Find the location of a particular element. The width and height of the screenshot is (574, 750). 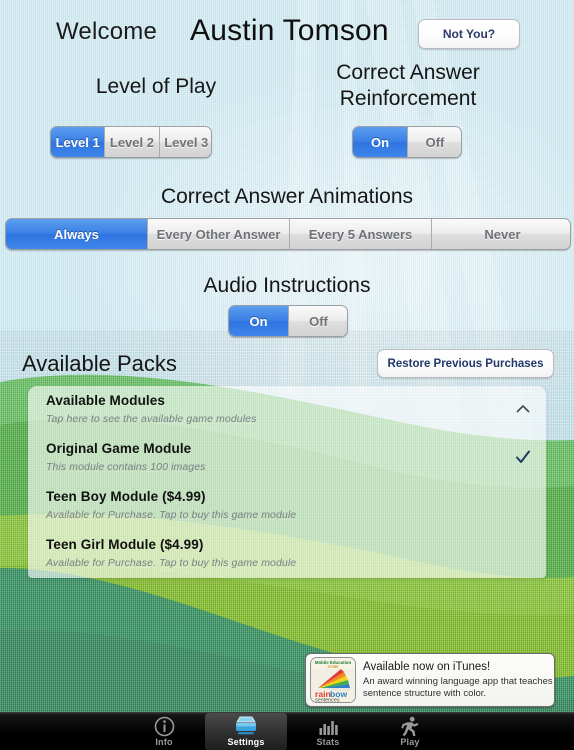

list-item-title: Teen Boy Module ($4.99) is located at coordinates (126, 496).